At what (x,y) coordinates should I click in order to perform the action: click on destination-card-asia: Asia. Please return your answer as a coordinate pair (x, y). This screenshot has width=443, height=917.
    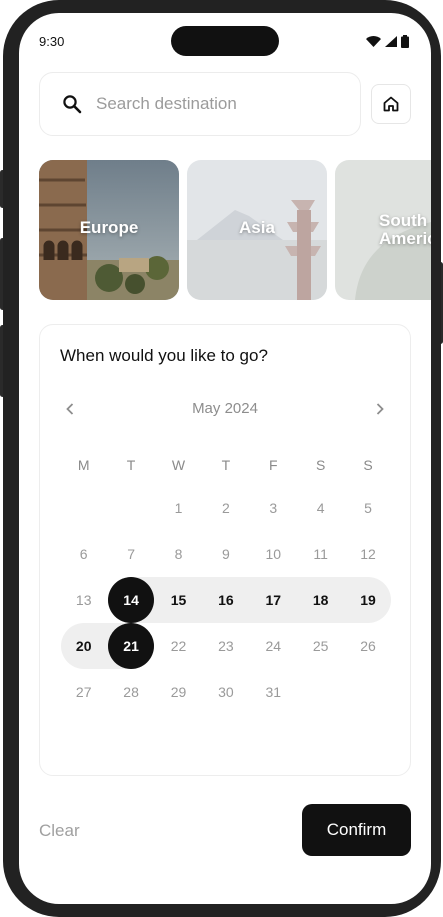
    Looking at the image, I should click on (257, 230).